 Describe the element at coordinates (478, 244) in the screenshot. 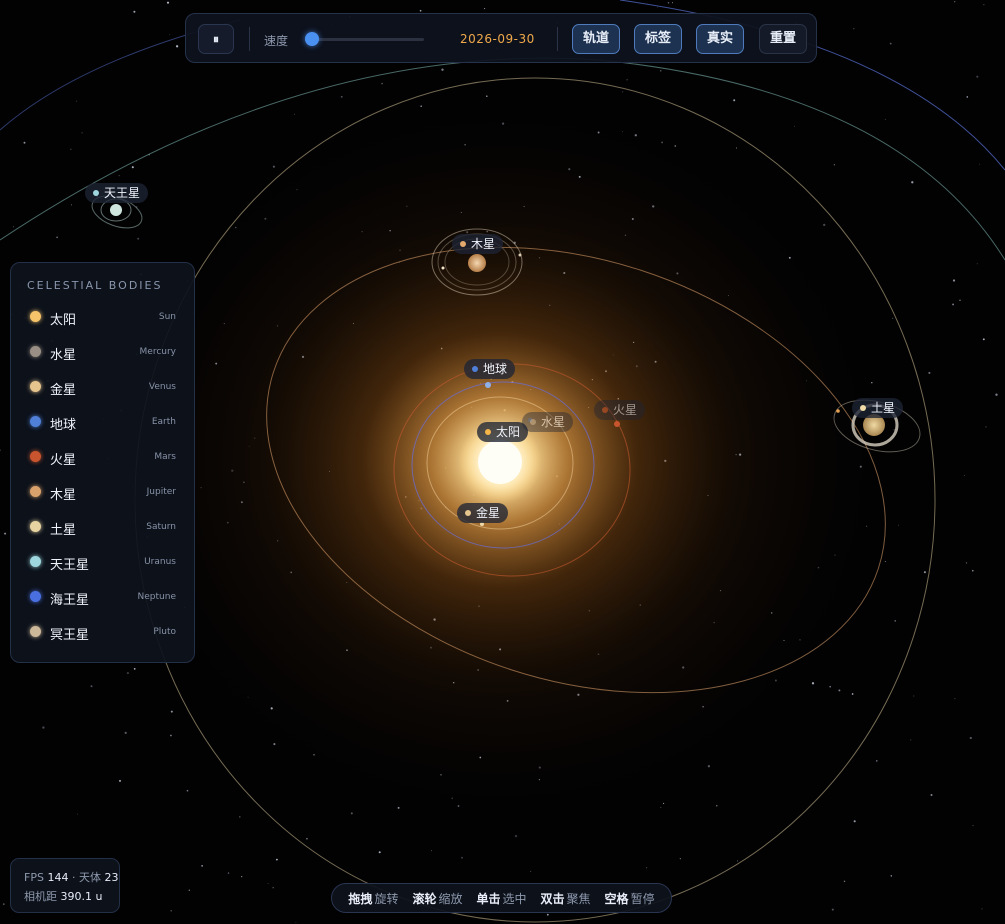

I see `label-jupiter: 木星` at that location.